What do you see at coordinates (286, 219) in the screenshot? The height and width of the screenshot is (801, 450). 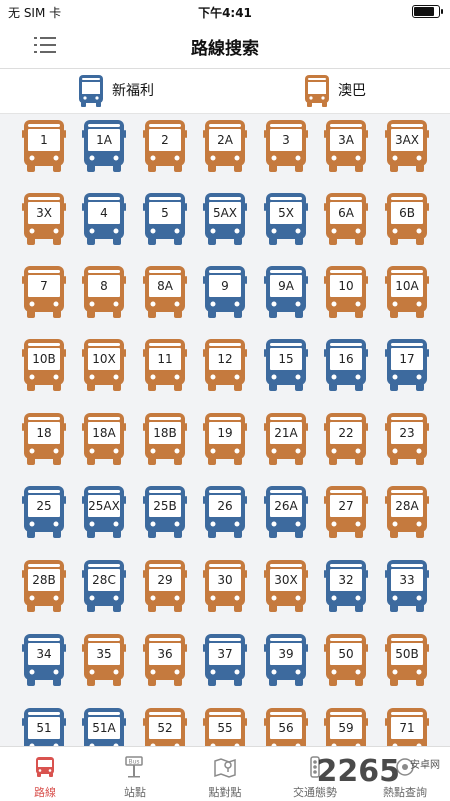 I see `route-button-5x: 5X` at bounding box center [286, 219].